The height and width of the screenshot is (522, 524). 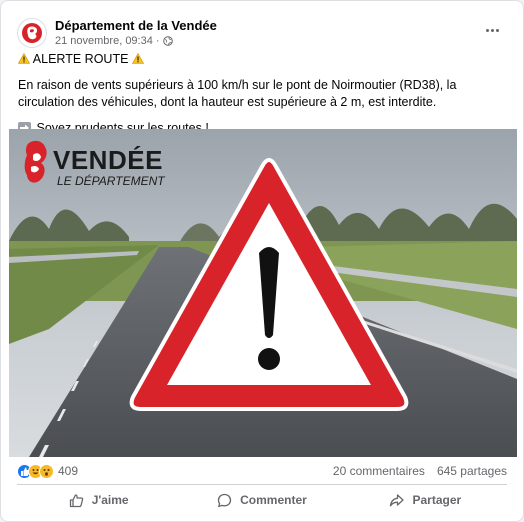 I want to click on comment-label: Commenter, so click(x=273, y=500).